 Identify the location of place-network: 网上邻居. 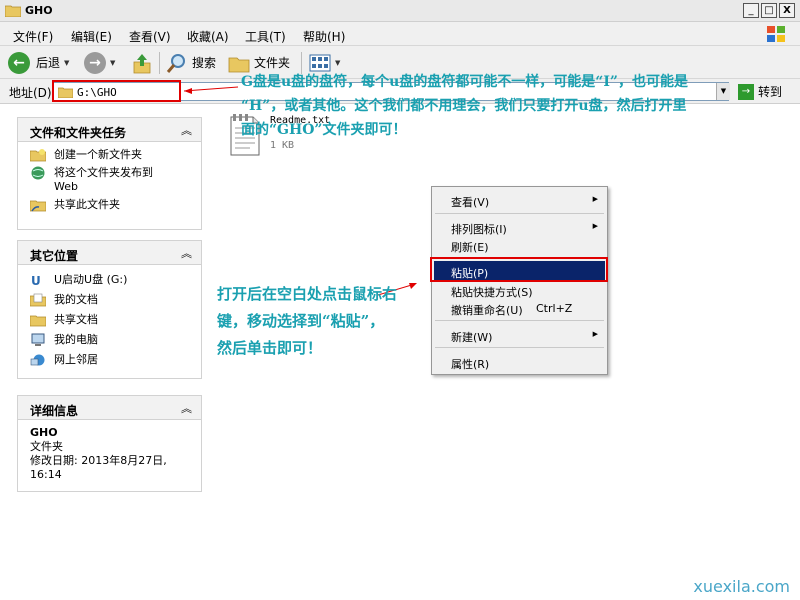
(115, 360).